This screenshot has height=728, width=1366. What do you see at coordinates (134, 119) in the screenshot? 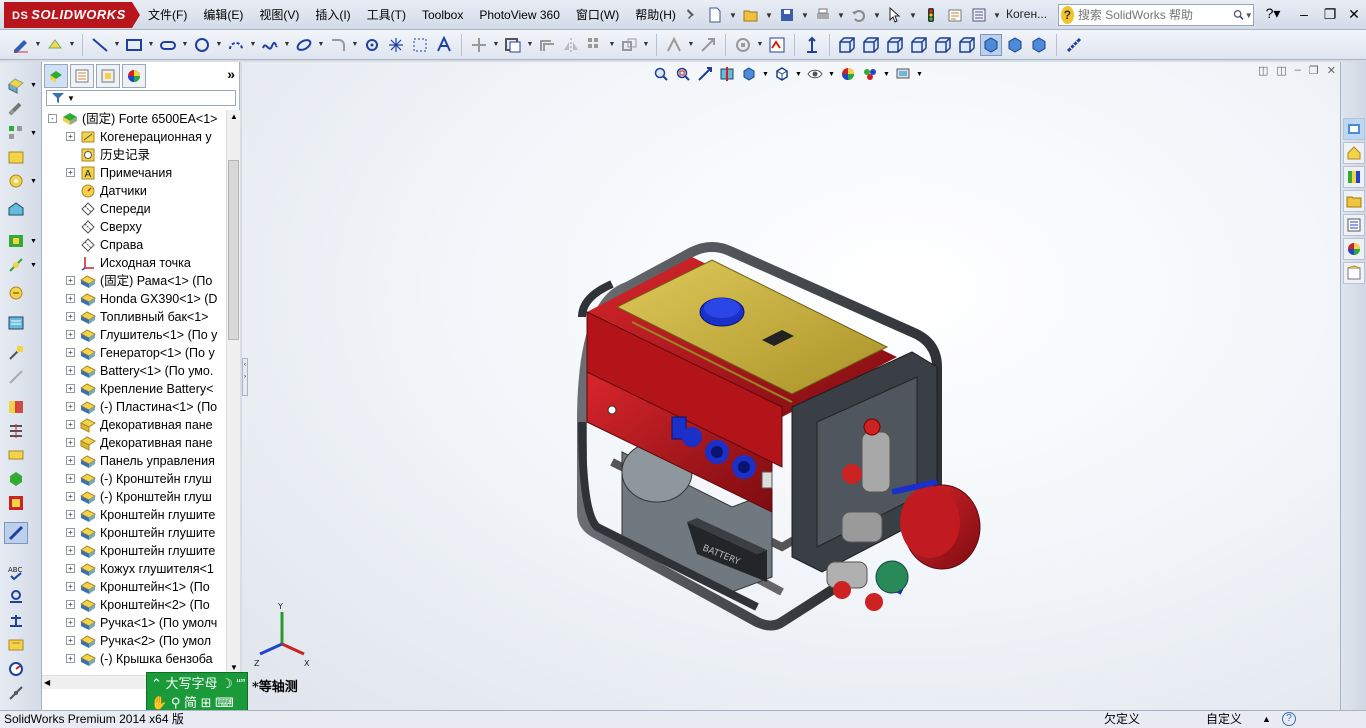
I see `tree-item: - (固定) Forte 6500EA<1>` at bounding box center [134, 119].